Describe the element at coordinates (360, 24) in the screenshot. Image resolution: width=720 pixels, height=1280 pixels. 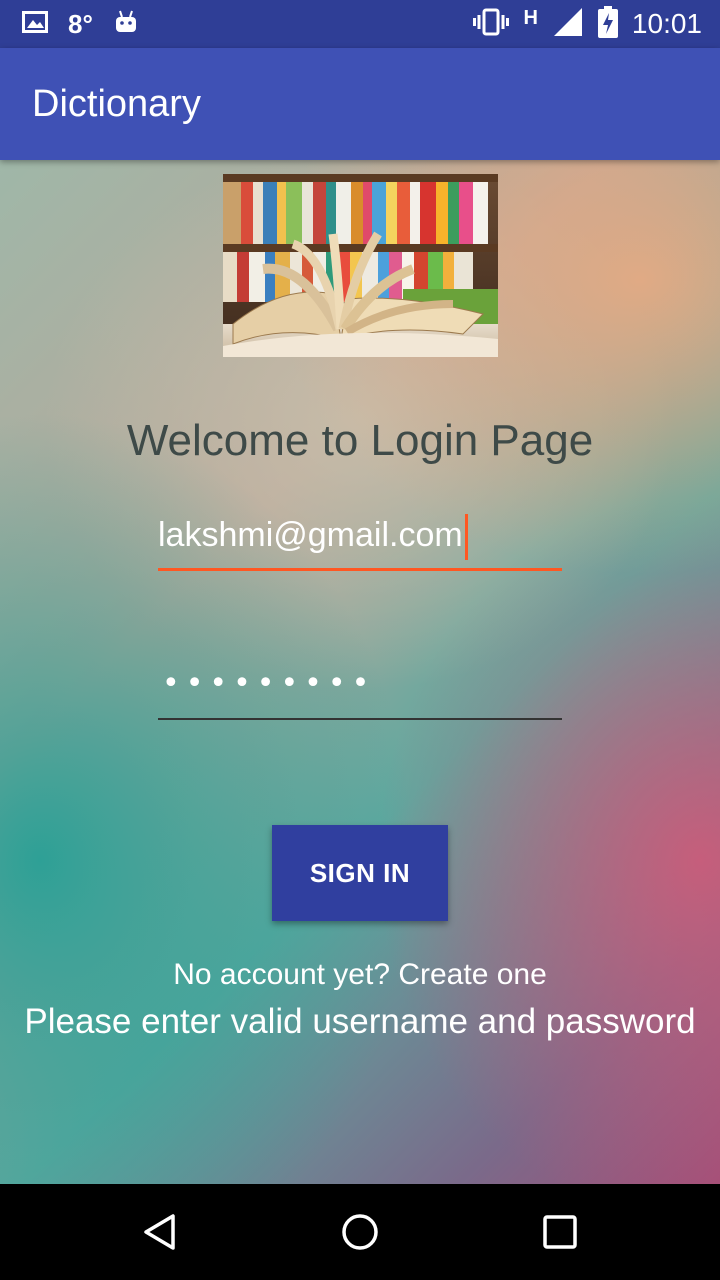
I see `status-bar: 8° H 10:01` at that location.